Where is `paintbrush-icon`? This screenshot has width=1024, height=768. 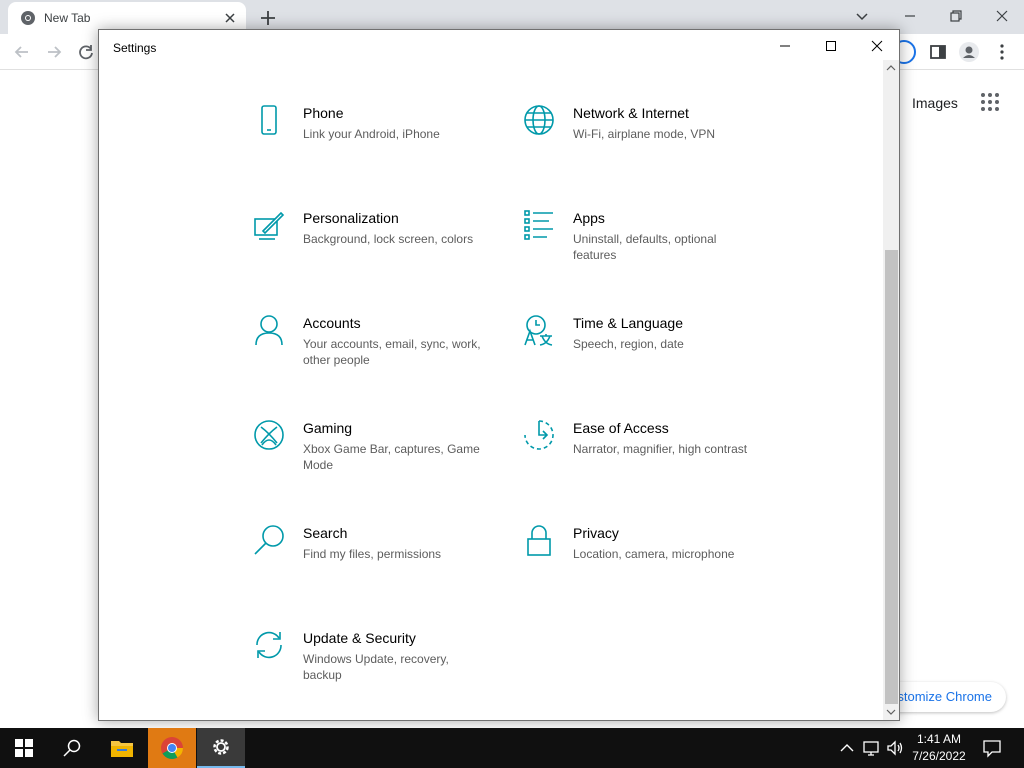 paintbrush-icon is located at coordinates (269, 225).